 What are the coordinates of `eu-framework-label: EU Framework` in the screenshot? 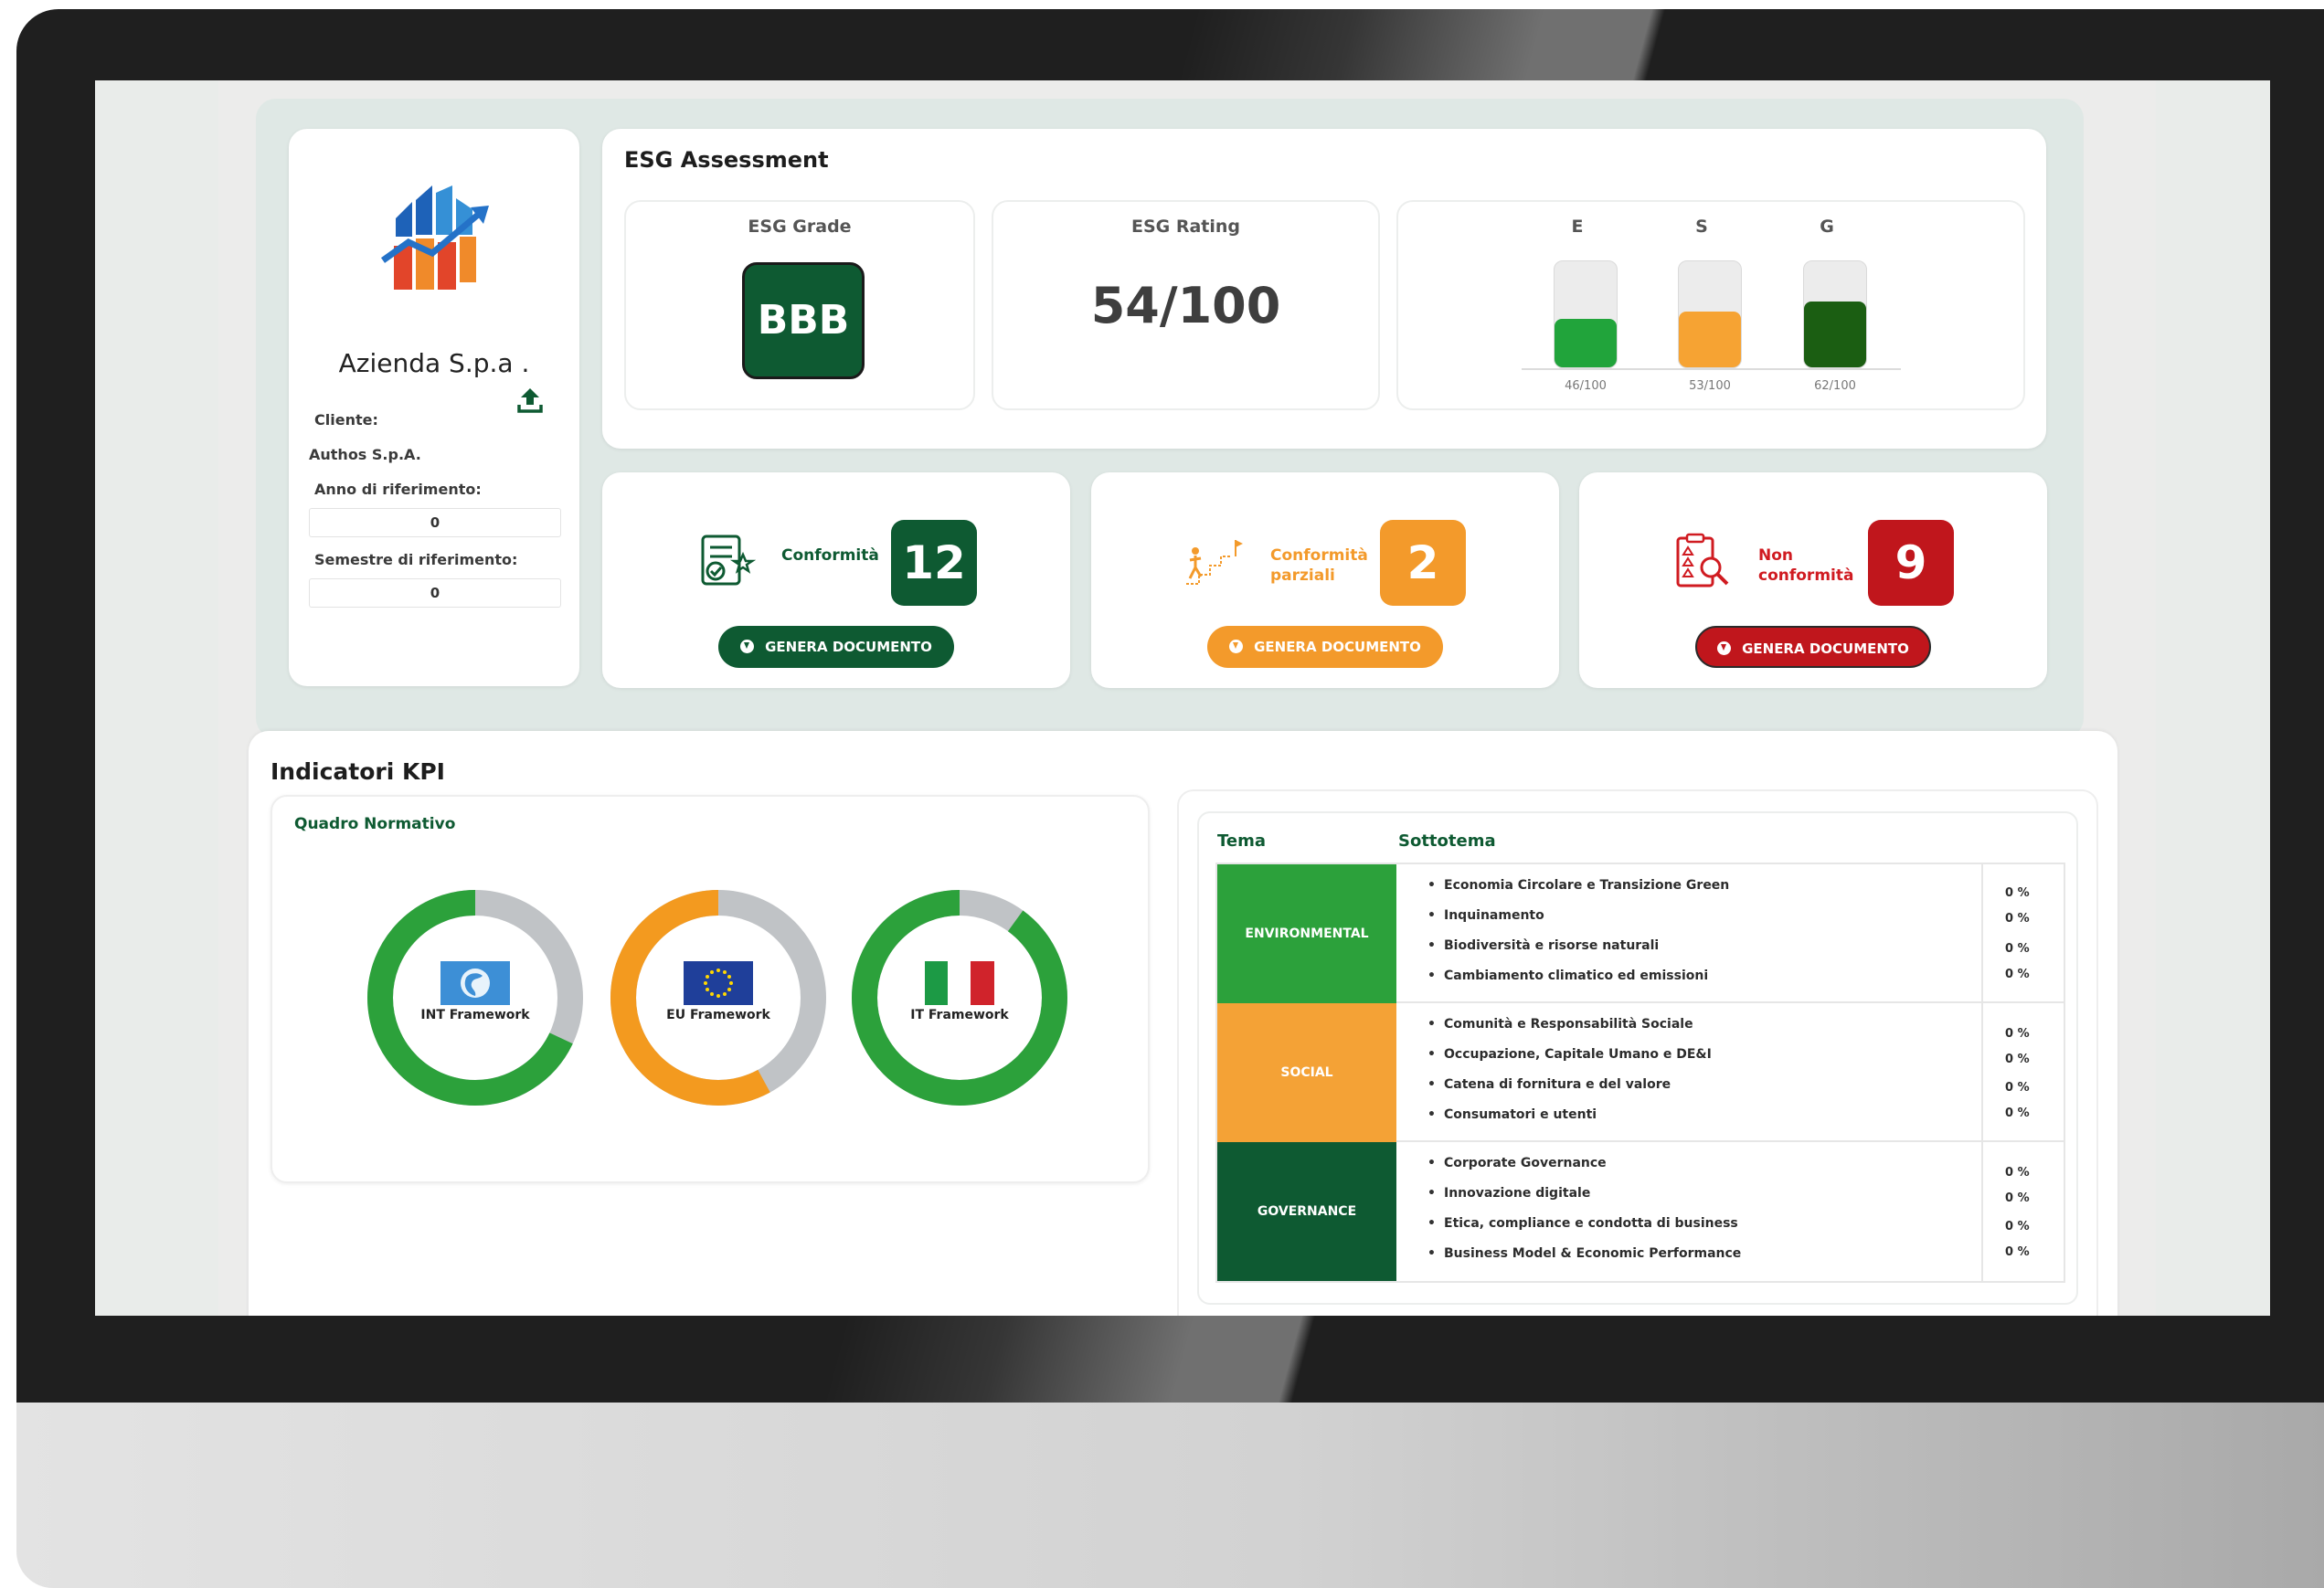 It's located at (718, 1015).